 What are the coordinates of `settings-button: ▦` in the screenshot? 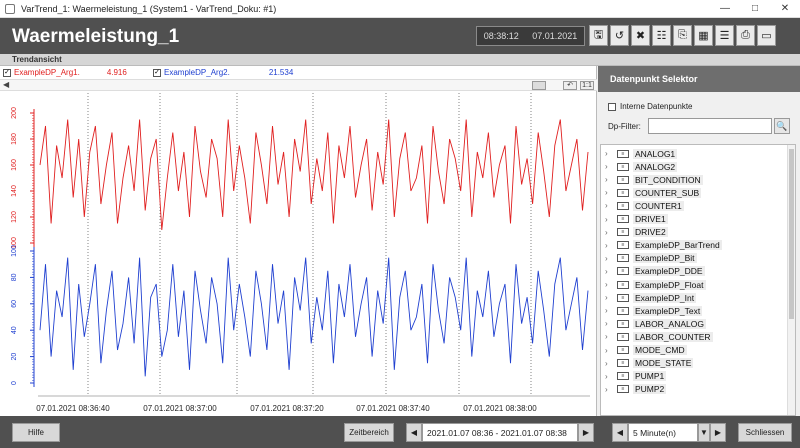 It's located at (703, 35).